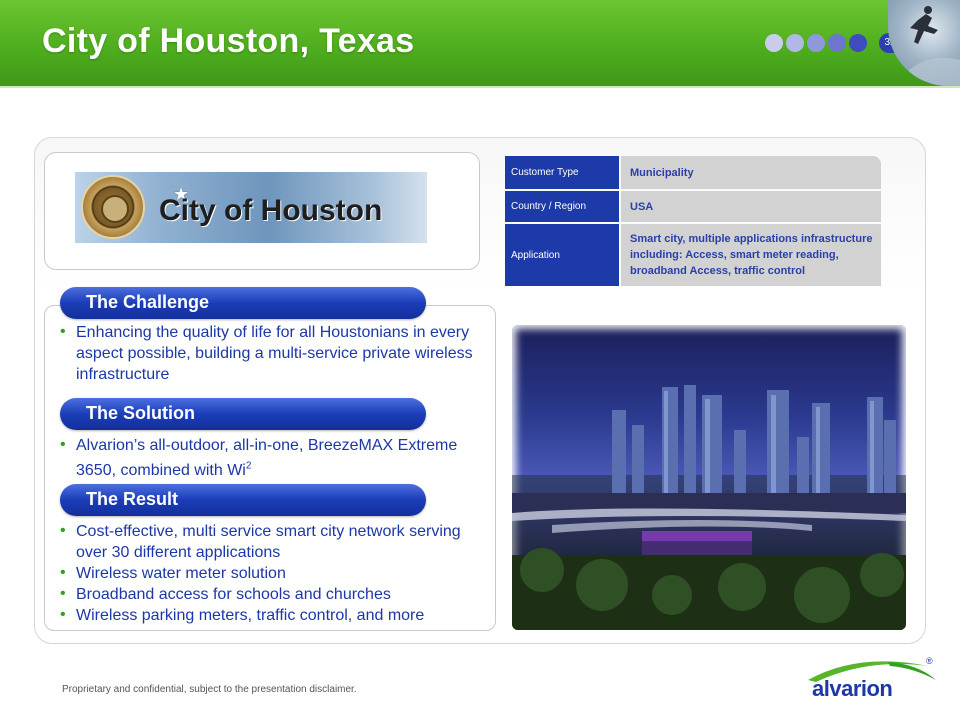  I want to click on info-label: Country / Region, so click(562, 206).